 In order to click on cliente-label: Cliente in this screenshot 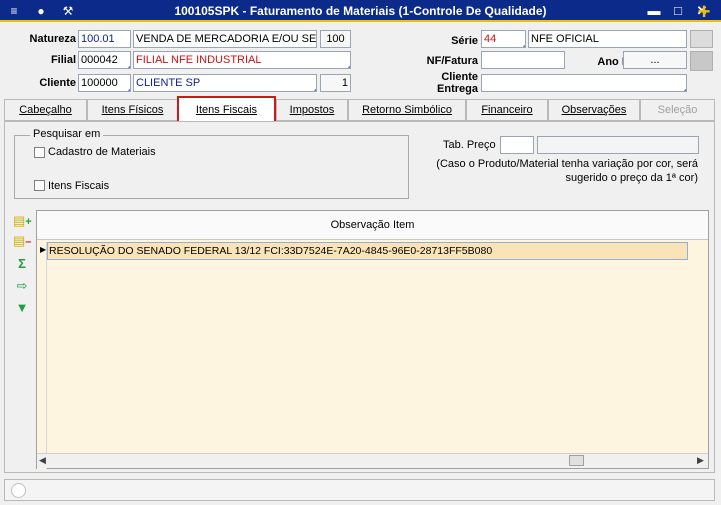, I will do `click(57, 83)`.